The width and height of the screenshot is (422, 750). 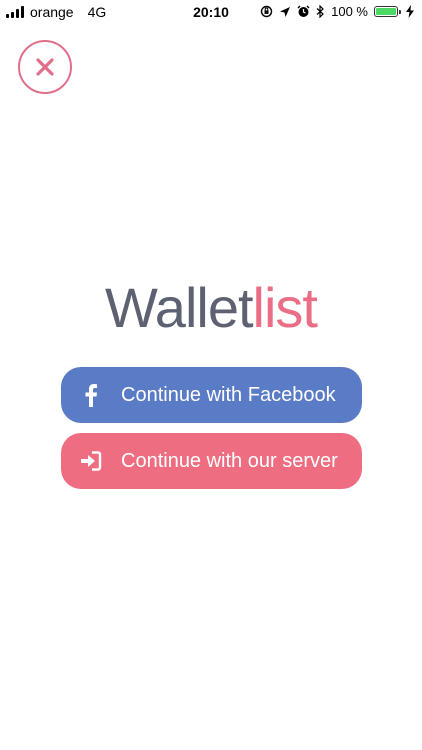 What do you see at coordinates (410, 11) in the screenshot?
I see `charging-icon` at bounding box center [410, 11].